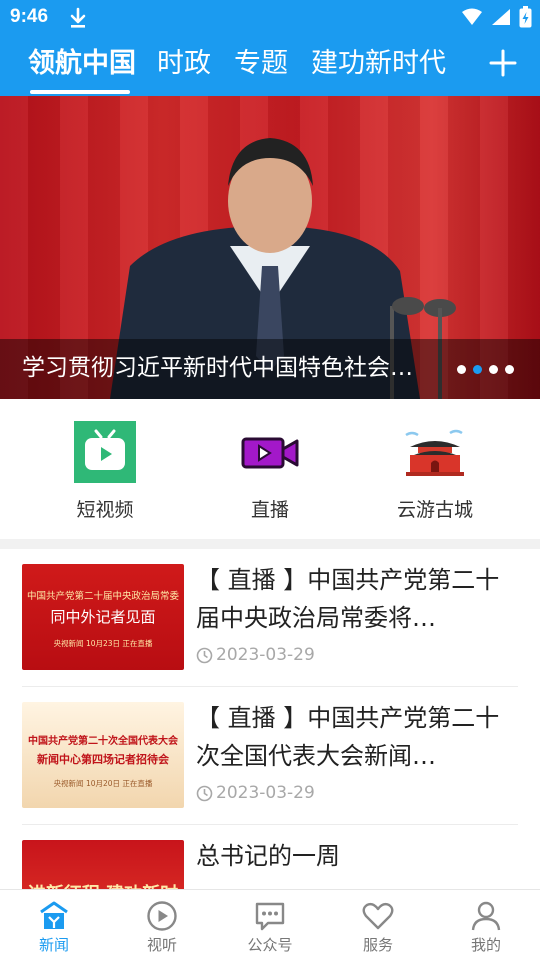  Describe the element at coordinates (103, 864) in the screenshot. I see `news-thumbnail: 进新征程 建功新时` at that location.